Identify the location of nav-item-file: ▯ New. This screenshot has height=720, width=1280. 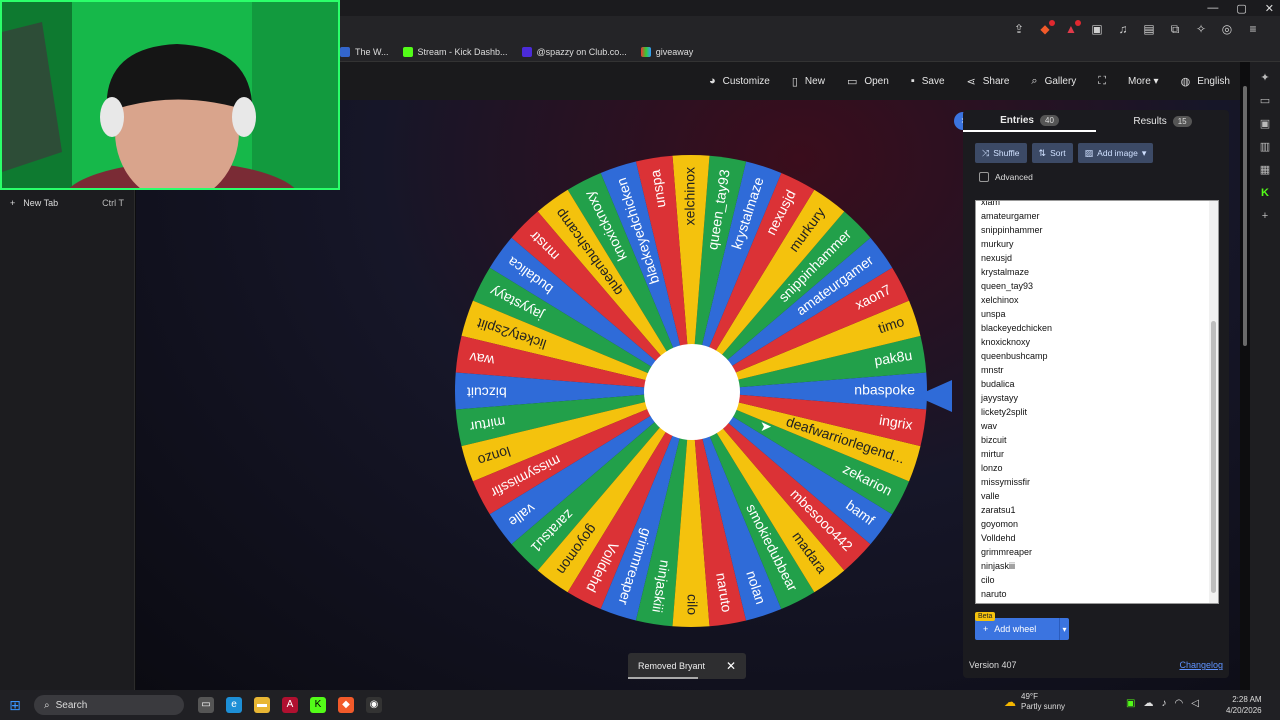
(808, 81).